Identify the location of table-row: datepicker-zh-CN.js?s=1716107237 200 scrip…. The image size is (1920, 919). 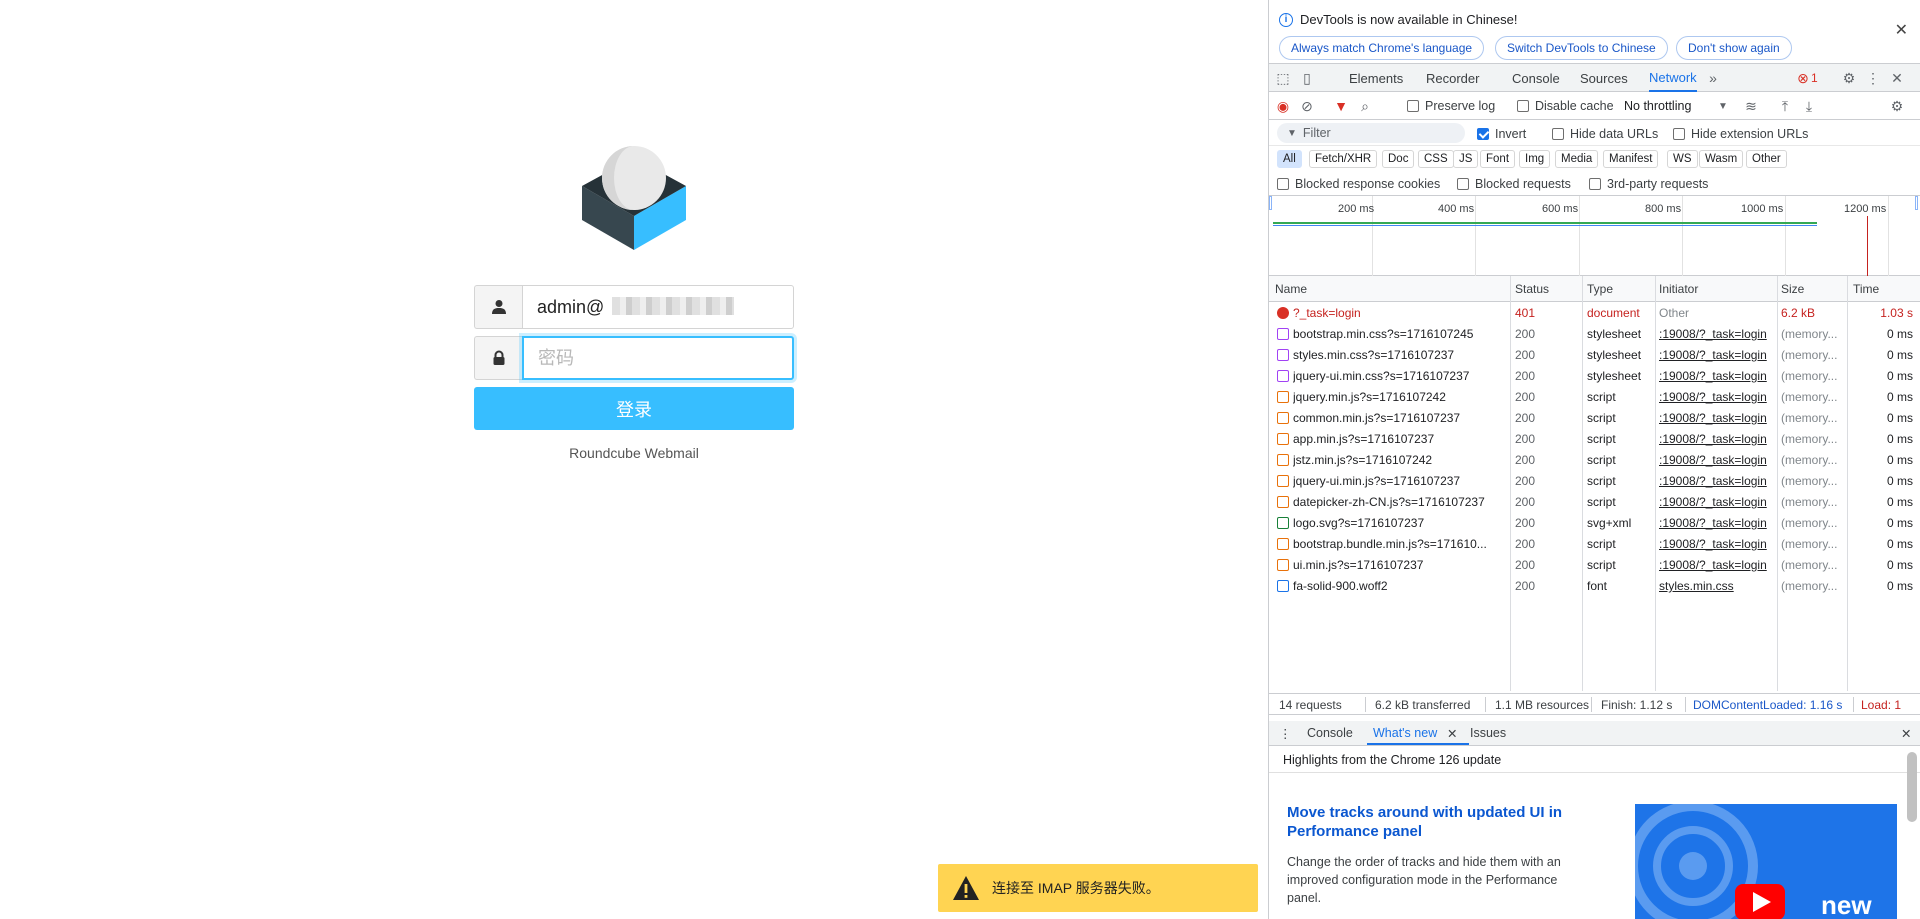
(1594, 502).